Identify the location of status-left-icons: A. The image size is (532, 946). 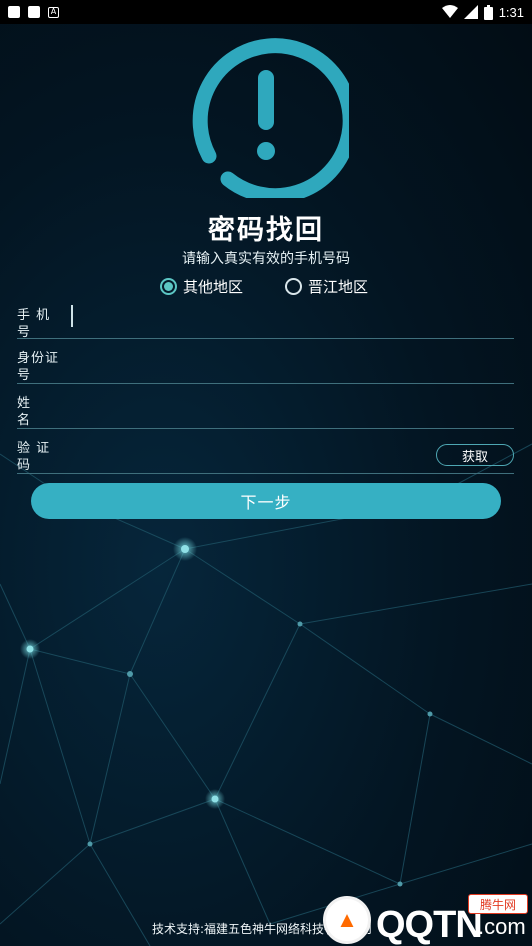
(33, 12).